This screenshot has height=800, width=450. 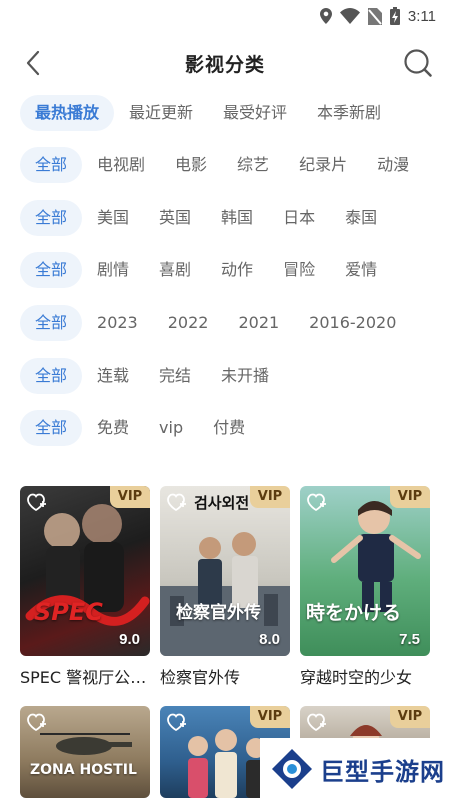 I want to click on filter-status-completed: 完结, so click(x=175, y=376).